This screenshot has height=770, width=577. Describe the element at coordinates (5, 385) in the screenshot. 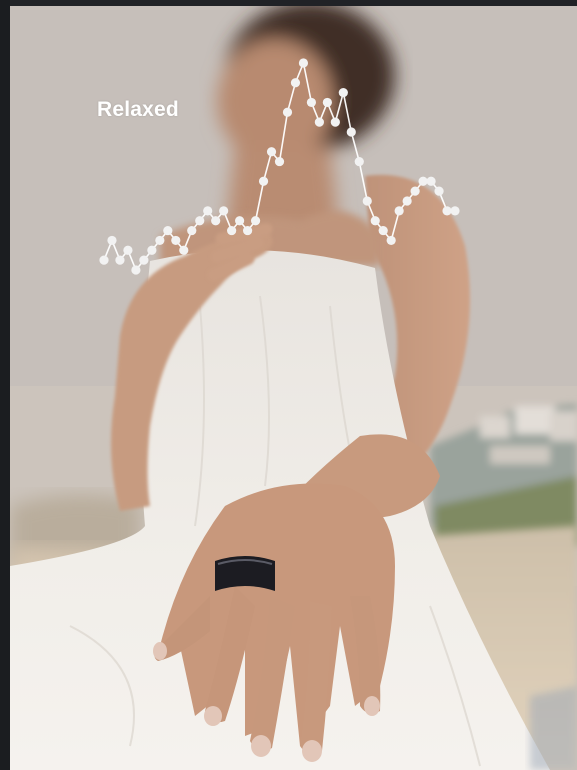

I see `left-border` at that location.